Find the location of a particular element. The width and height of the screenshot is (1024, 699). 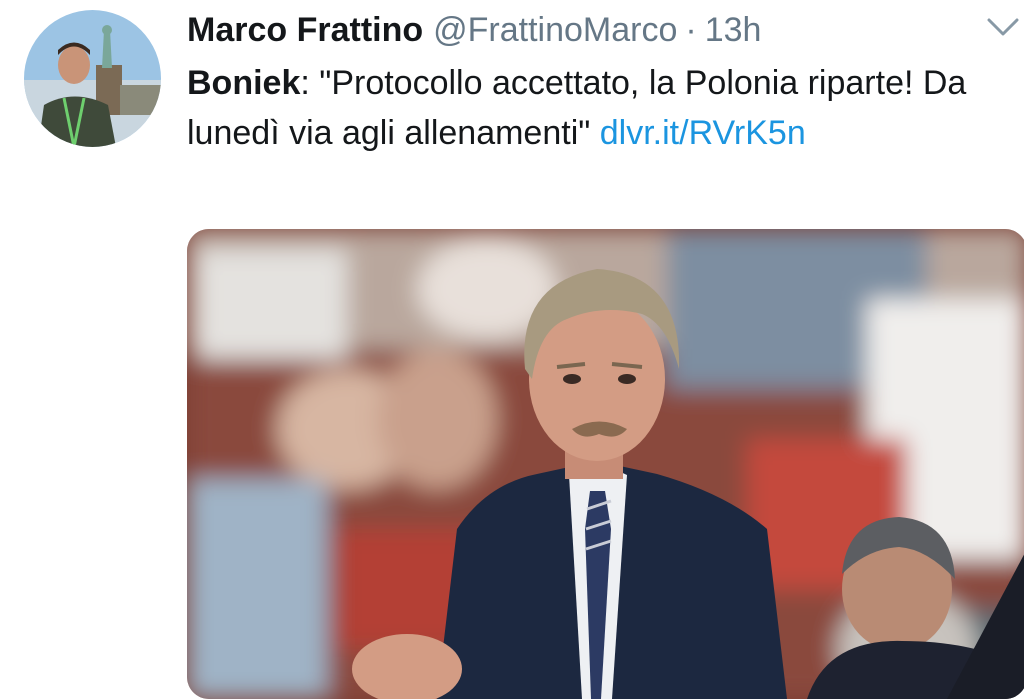

avatar is located at coordinates (92, 78).